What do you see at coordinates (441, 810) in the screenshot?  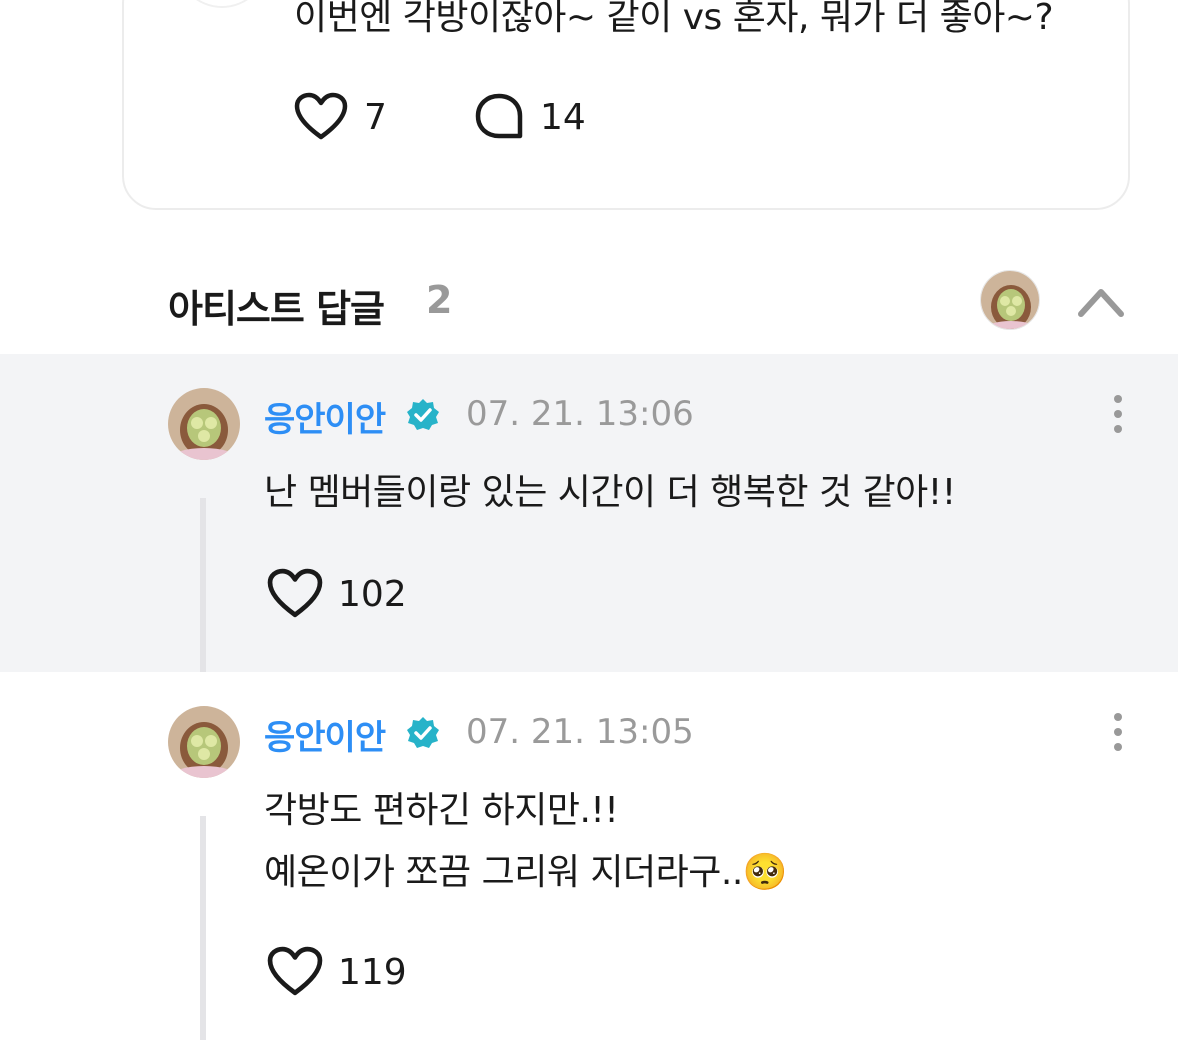 I see `reply-line: 각방도 편하긴 하지만.!!` at bounding box center [441, 810].